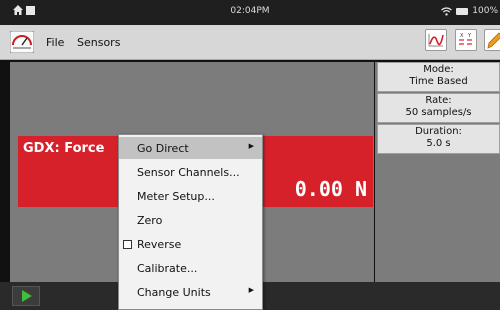 This screenshot has width=500, height=310. I want to click on menu-item-go-direct: Go Direct ▶, so click(190, 148).